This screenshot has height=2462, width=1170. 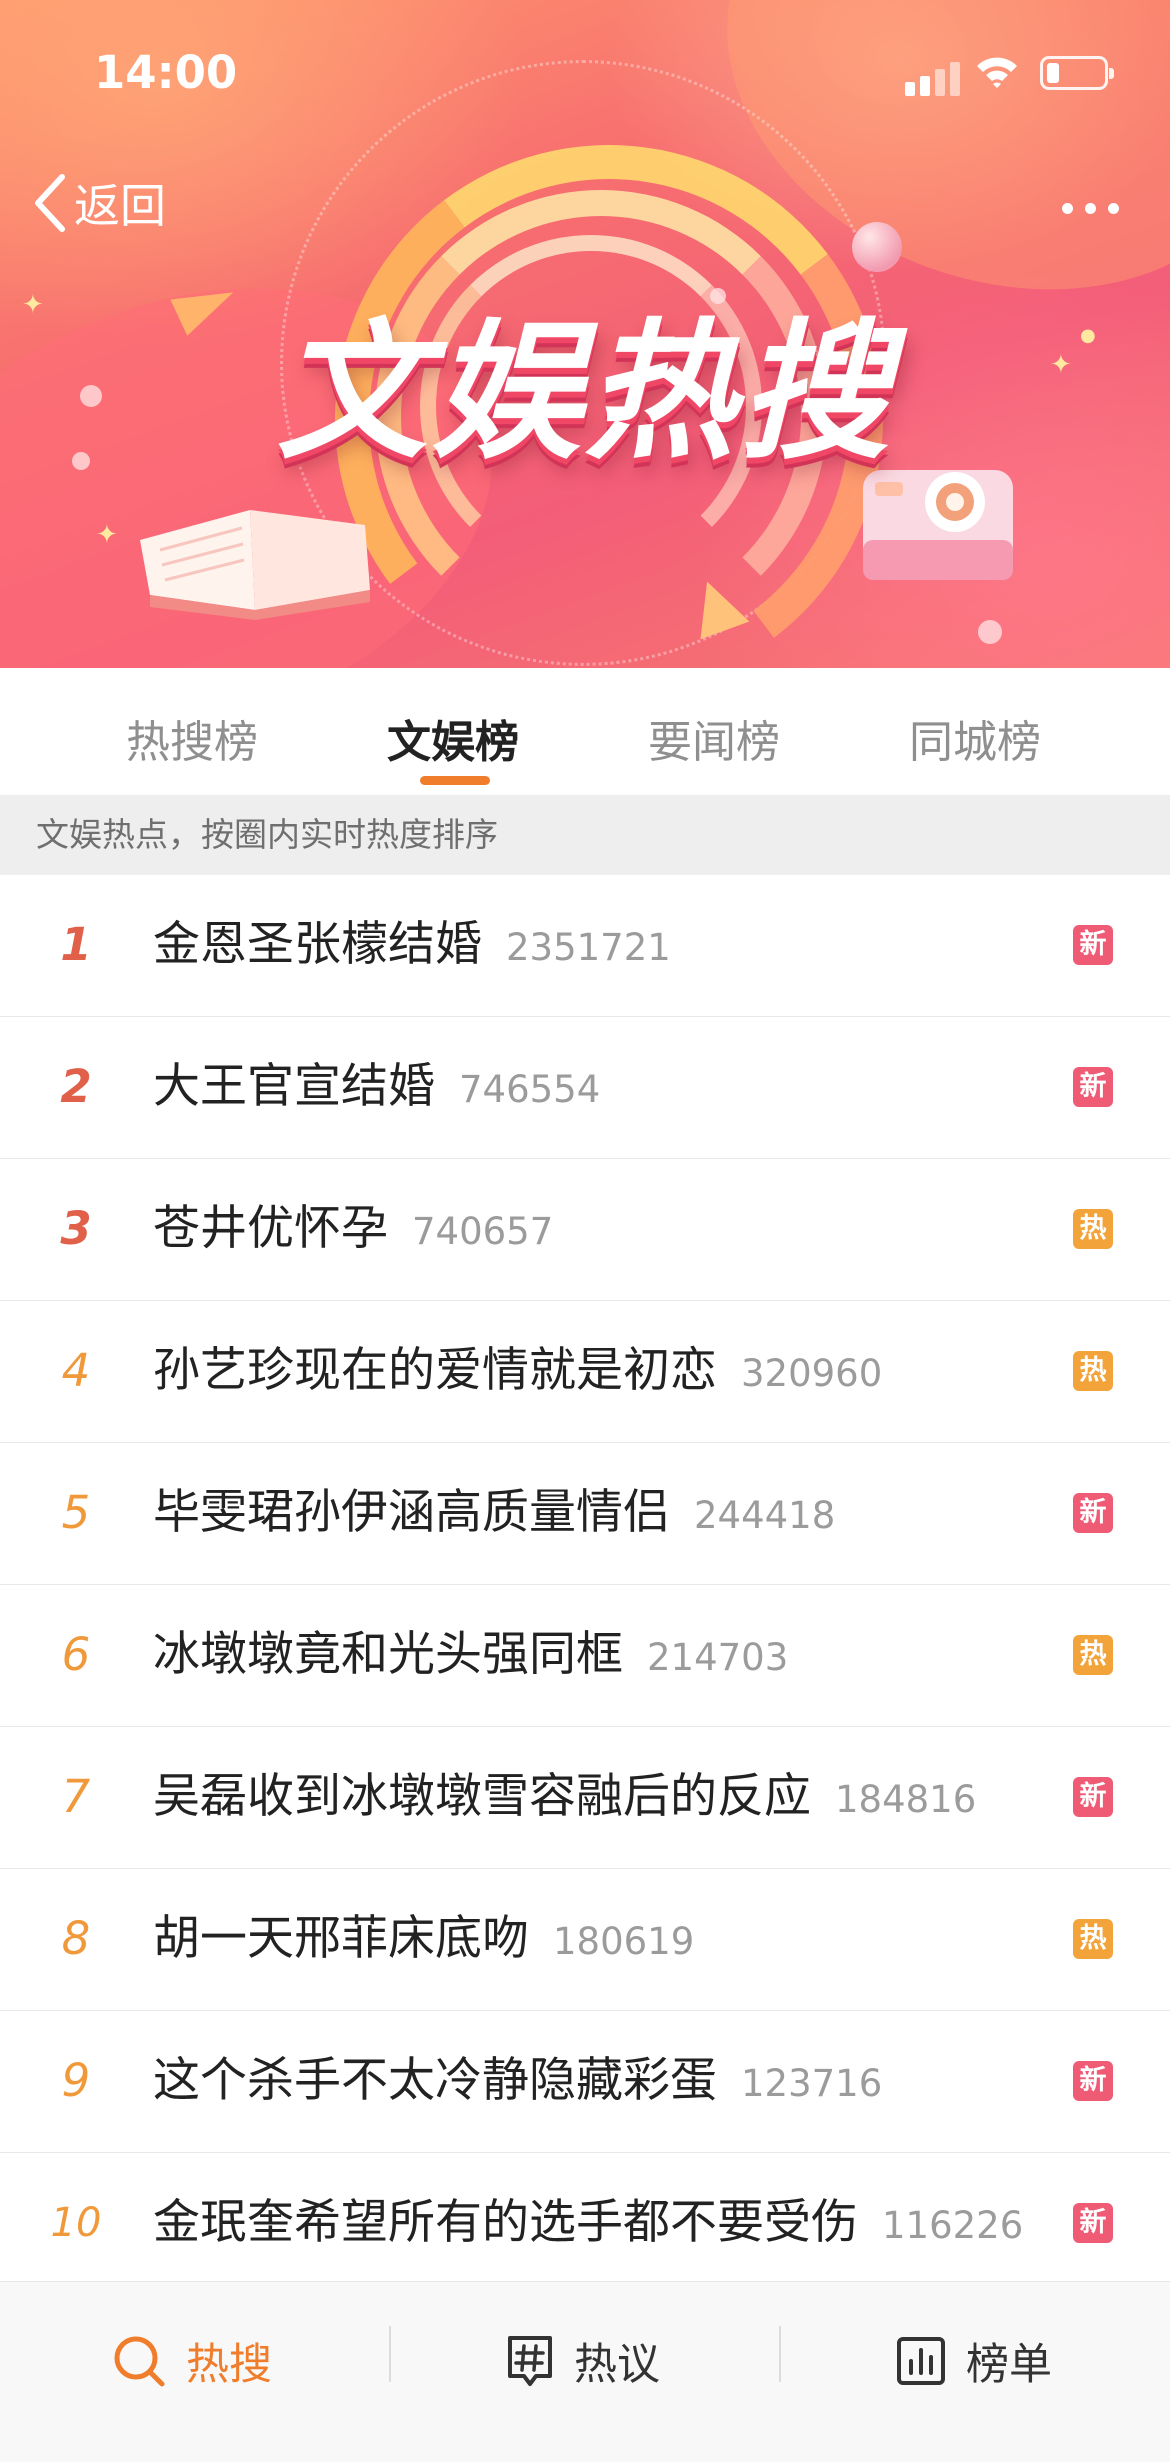 What do you see at coordinates (482, 1796) in the screenshot?
I see `topic-title: 吴磊收到冰墩墩雪容融后的反应` at bounding box center [482, 1796].